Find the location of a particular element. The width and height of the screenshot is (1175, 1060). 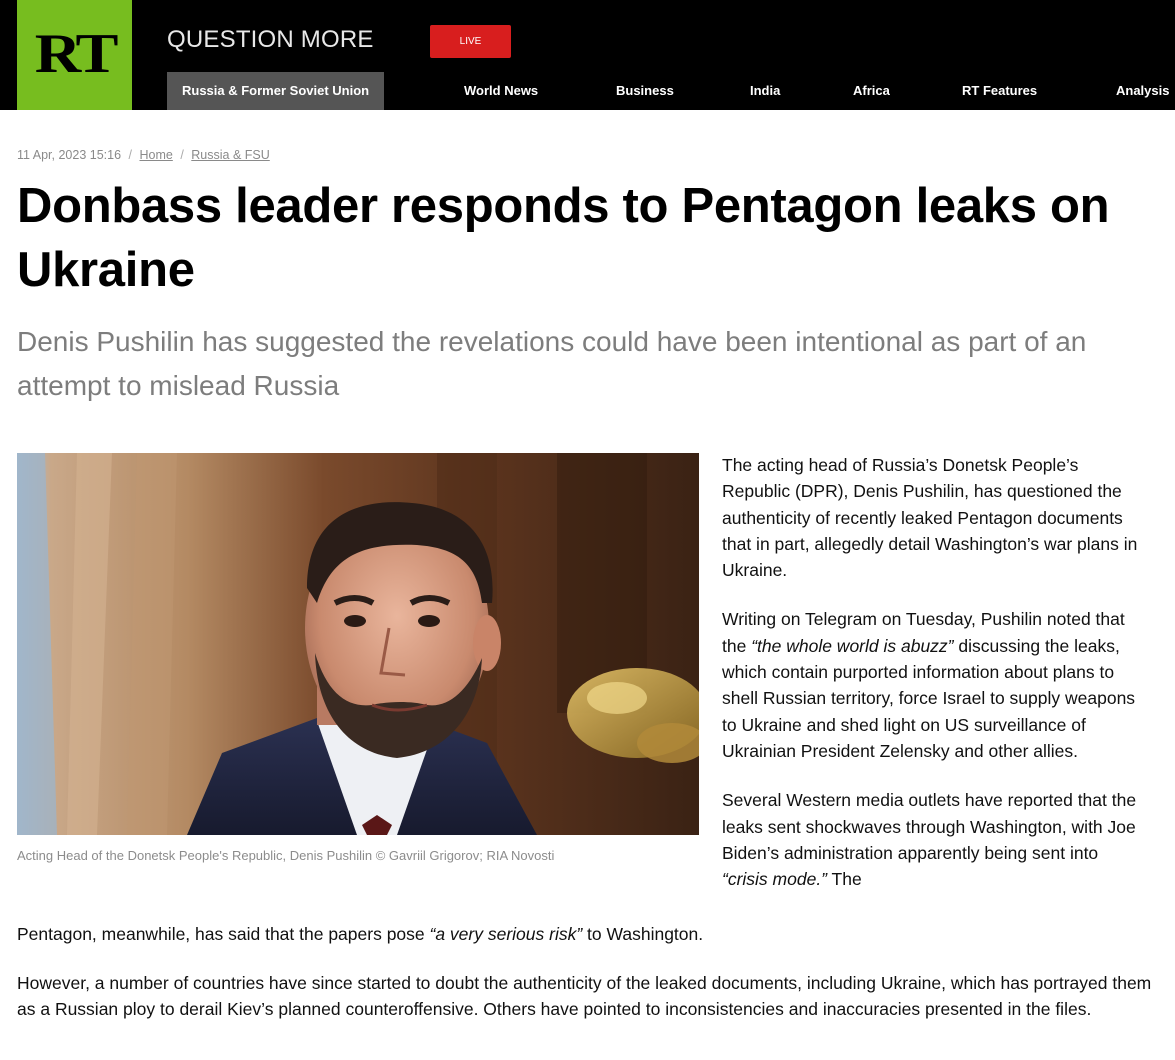

article-date: 11 Apr, 2023 15:16 is located at coordinates (69, 155).